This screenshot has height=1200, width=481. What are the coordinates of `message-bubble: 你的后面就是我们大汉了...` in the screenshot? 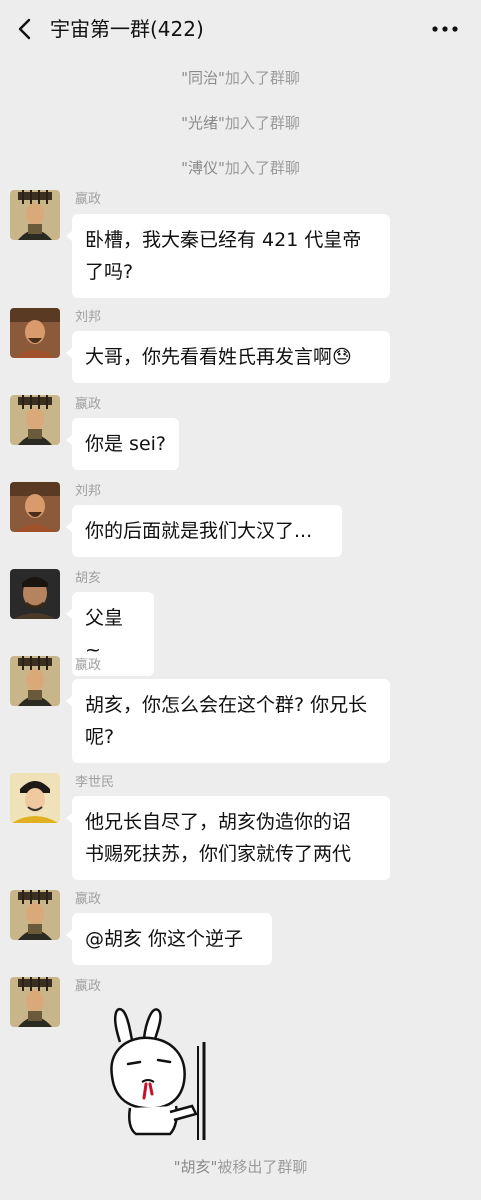 It's located at (204, 531).